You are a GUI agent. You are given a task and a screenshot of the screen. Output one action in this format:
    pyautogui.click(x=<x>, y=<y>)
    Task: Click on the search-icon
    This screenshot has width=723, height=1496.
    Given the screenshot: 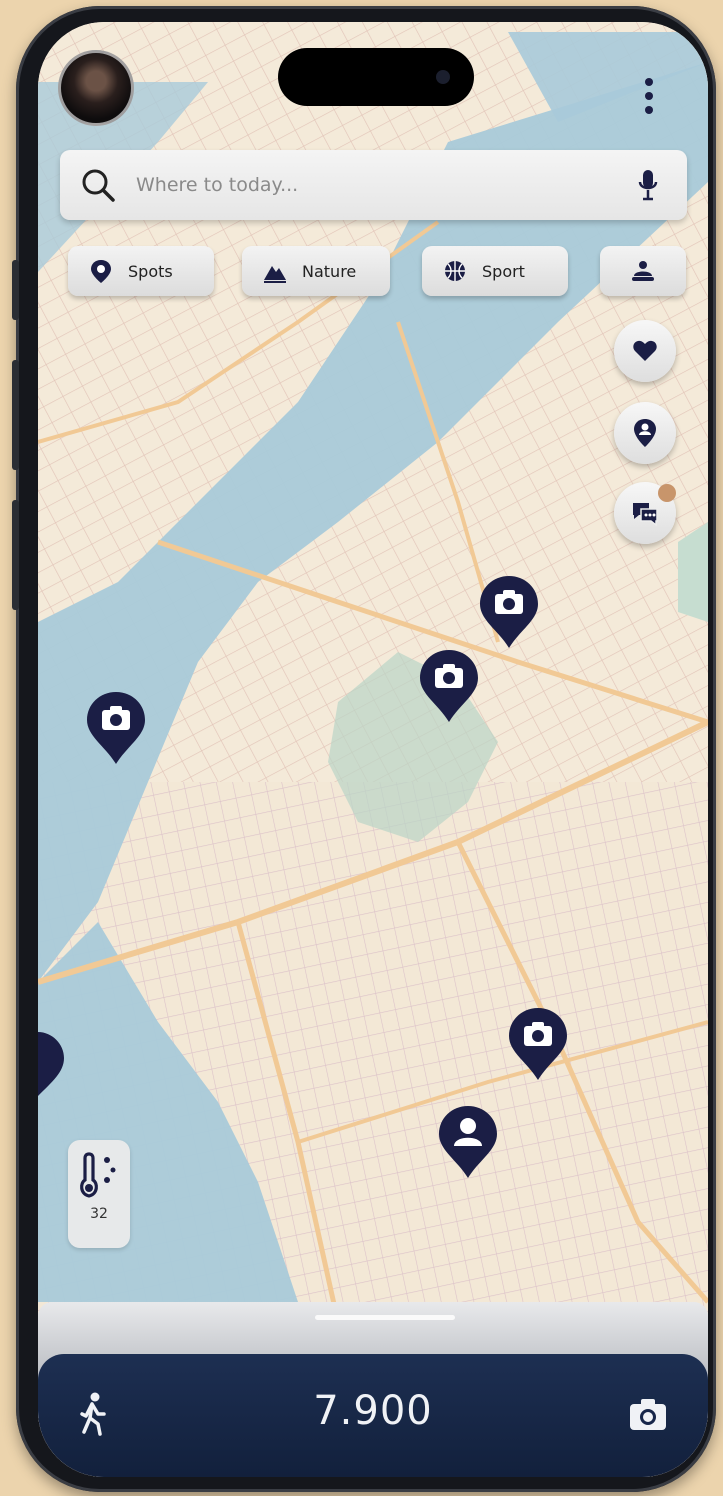 What is the action you would take?
    pyautogui.click(x=98, y=185)
    